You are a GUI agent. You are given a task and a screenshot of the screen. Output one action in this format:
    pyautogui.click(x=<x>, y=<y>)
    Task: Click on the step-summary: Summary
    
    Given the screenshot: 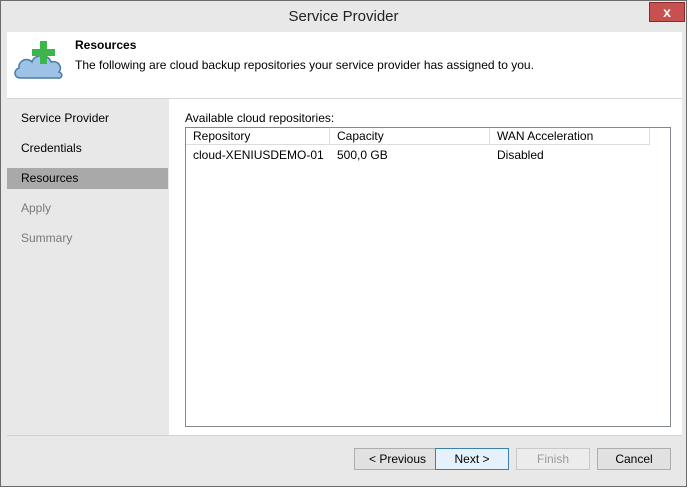 What is the action you would take?
    pyautogui.click(x=47, y=238)
    